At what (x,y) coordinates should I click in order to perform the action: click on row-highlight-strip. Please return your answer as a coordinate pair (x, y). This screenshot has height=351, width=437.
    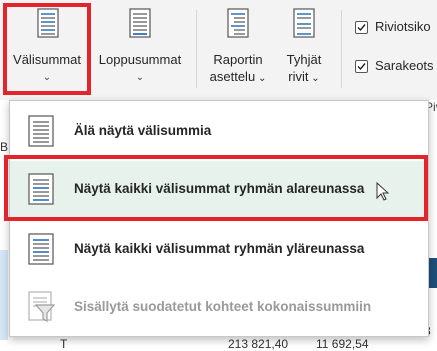
    Looking at the image, I should click on (4, 295).